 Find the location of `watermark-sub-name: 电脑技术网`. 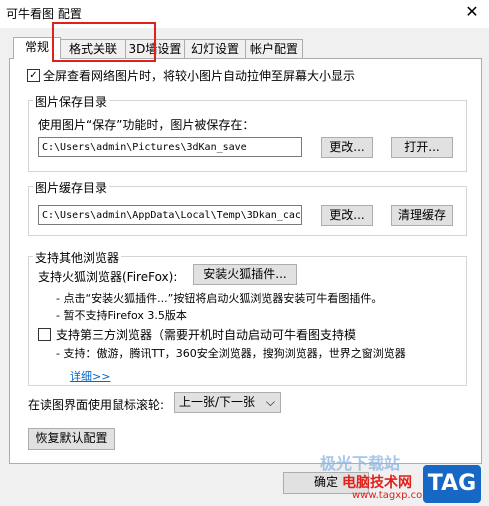

watermark-sub-name: 电脑技术网 is located at coordinates (377, 483).